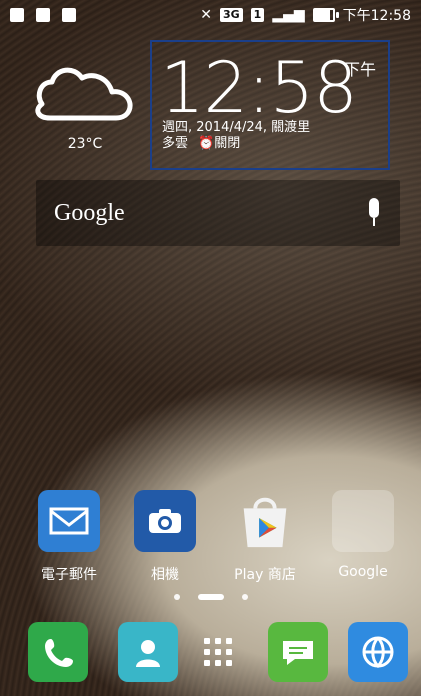  I want to click on page-dot-current, so click(210, 597).